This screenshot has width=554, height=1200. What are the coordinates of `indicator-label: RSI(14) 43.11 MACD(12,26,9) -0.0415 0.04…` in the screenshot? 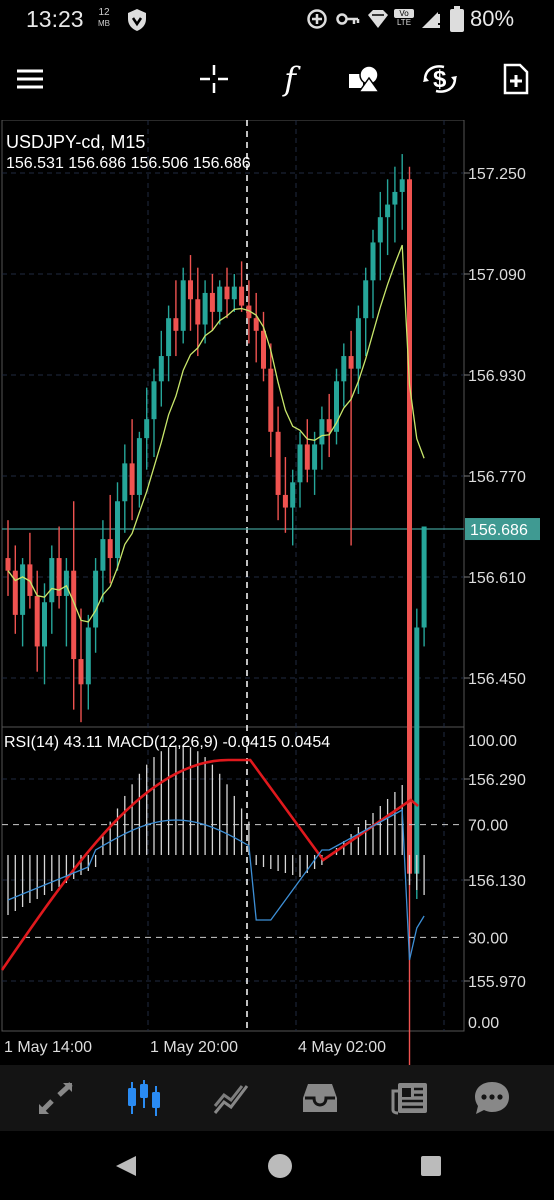 It's located at (167, 742).